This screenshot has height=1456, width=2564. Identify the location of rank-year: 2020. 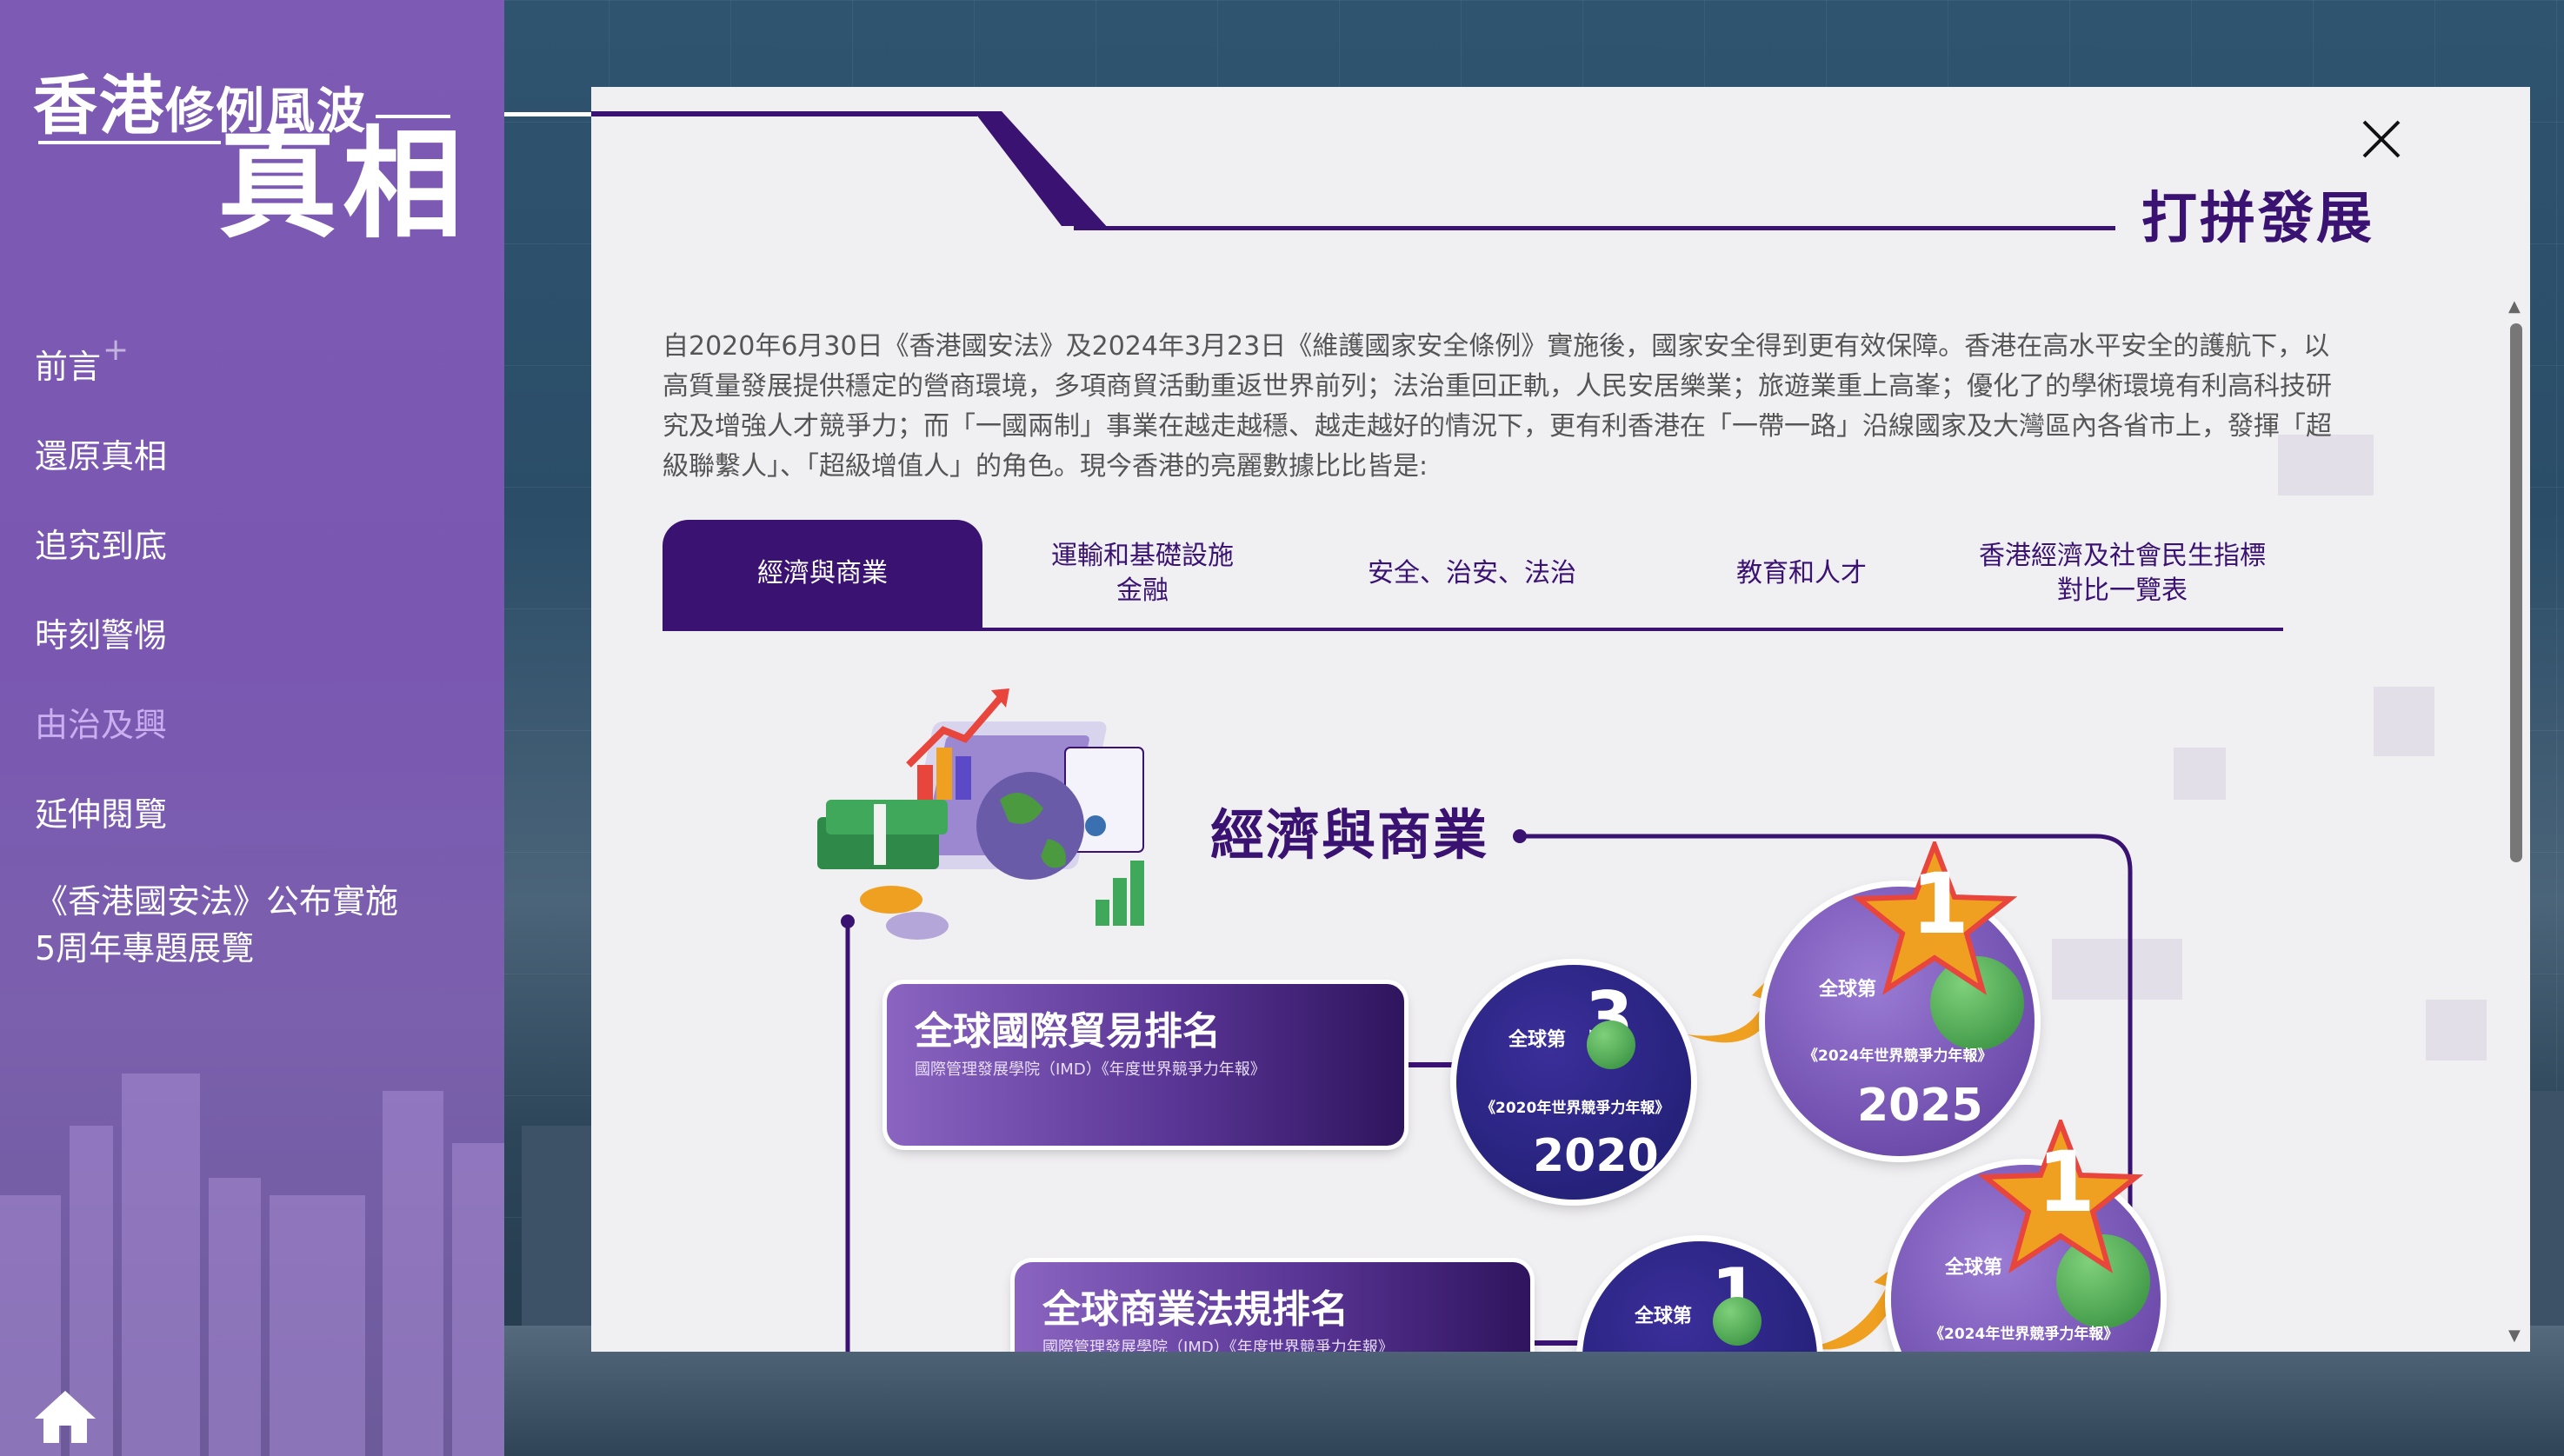
(1596, 1156).